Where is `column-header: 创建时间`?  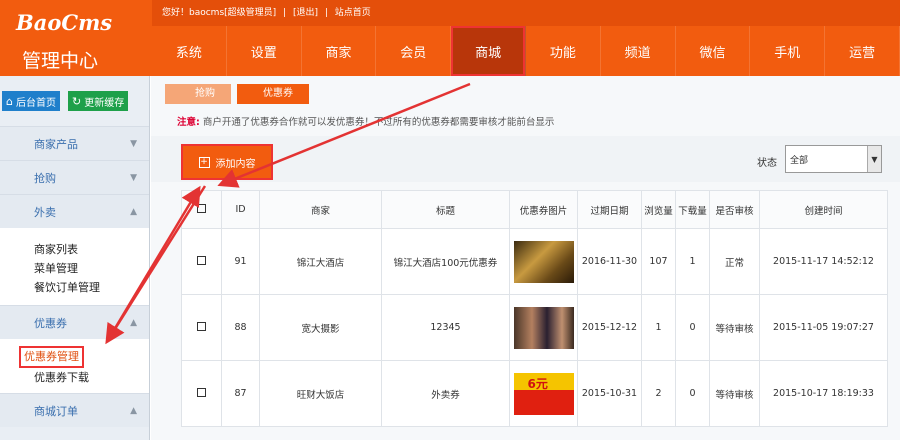
column-header: 创建时间 is located at coordinates (823, 209).